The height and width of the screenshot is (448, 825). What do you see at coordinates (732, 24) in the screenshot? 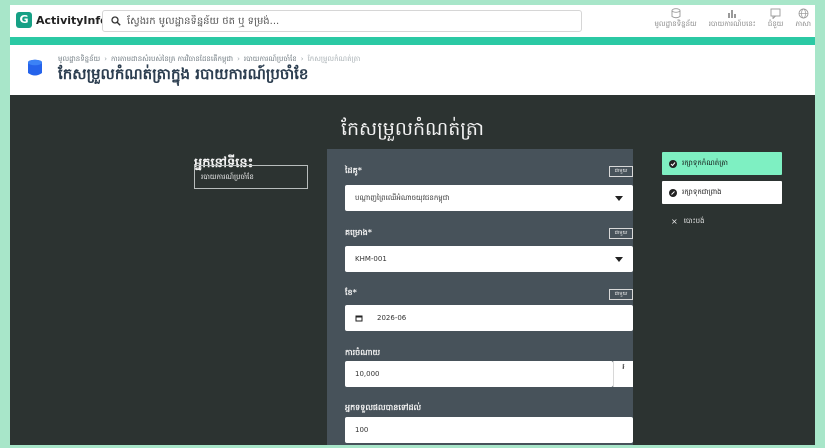
I see `nav-label: របាយការណ៍បនេះ` at bounding box center [732, 24].